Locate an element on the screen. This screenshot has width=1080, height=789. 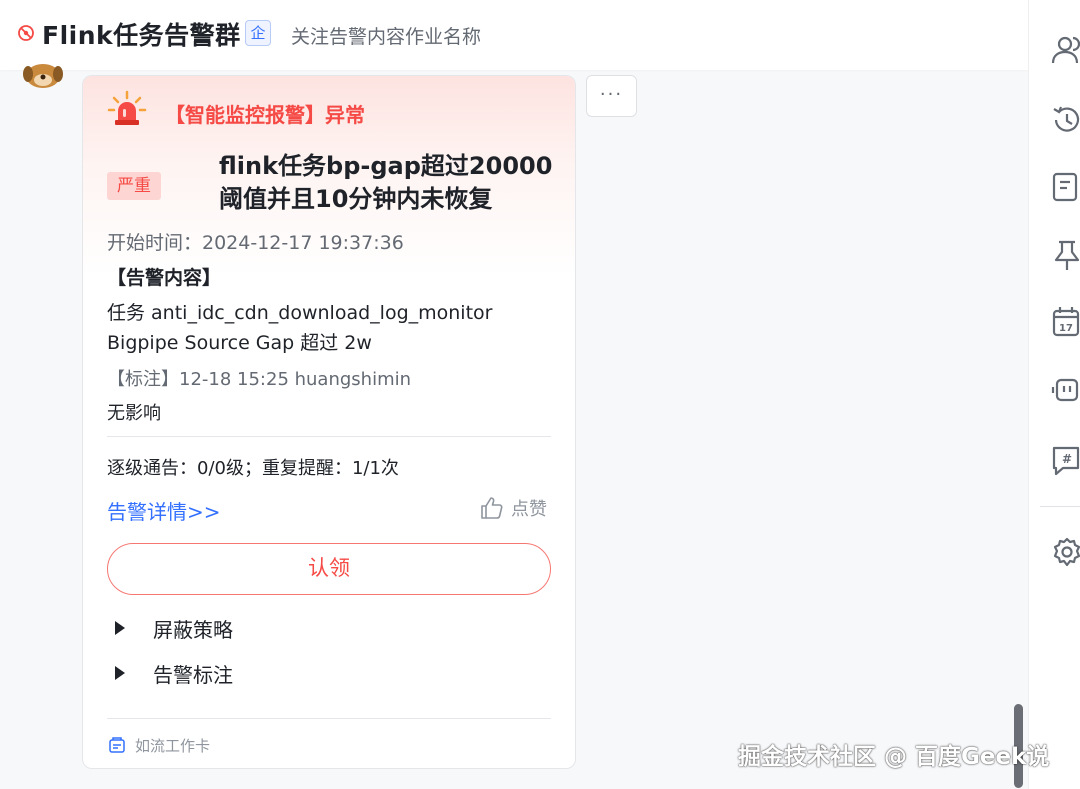
thumbs-up-icon is located at coordinates (492, 508).